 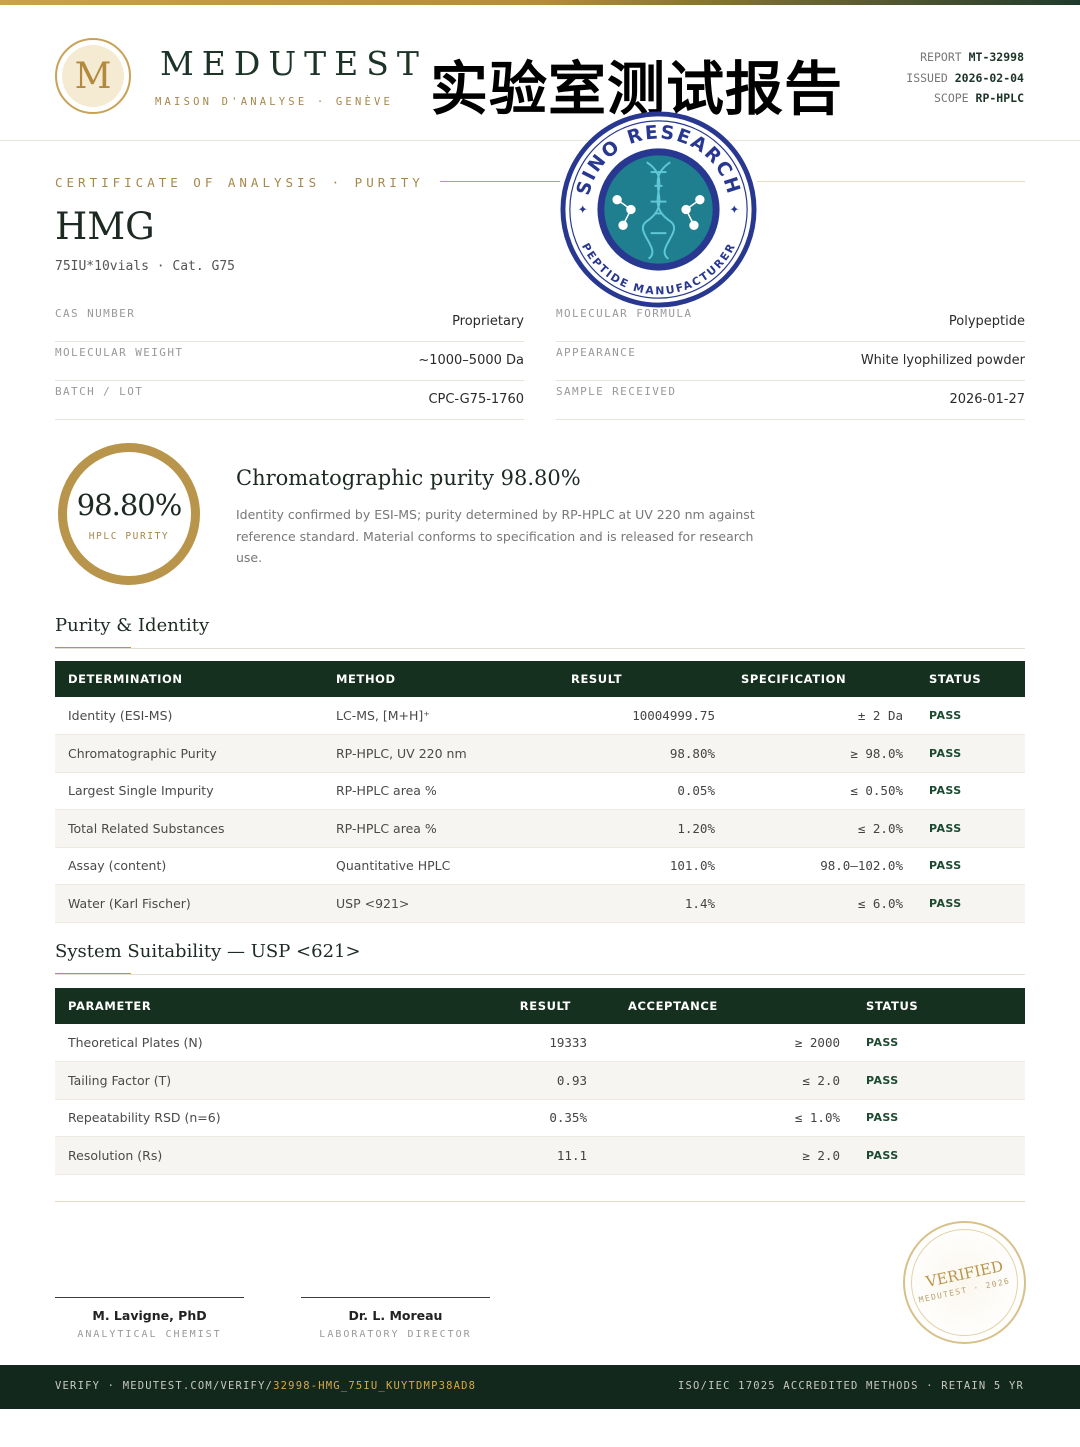 I want to click on signature-name: Dr. L. Moreau, so click(x=395, y=1315).